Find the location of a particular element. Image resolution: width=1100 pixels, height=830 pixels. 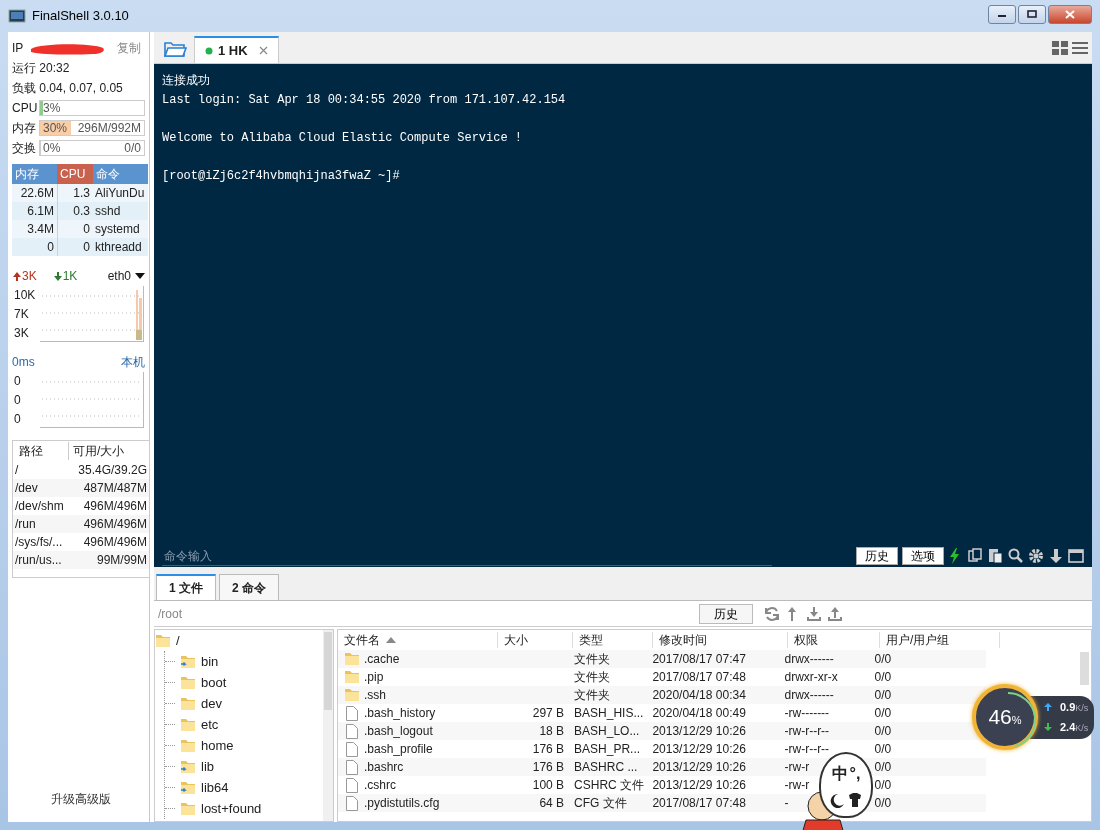

meter-label: CPU is located at coordinates (25, 108).